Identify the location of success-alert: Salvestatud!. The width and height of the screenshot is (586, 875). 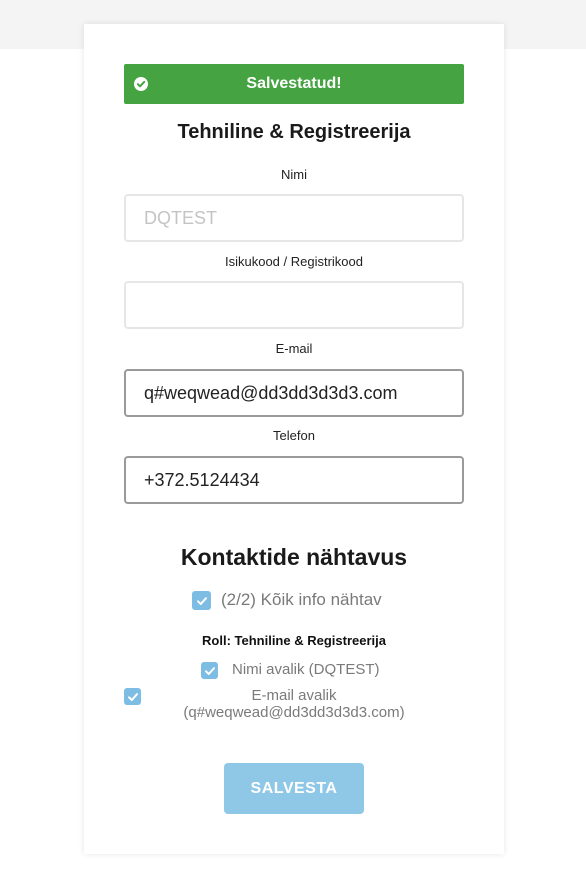
(294, 84).